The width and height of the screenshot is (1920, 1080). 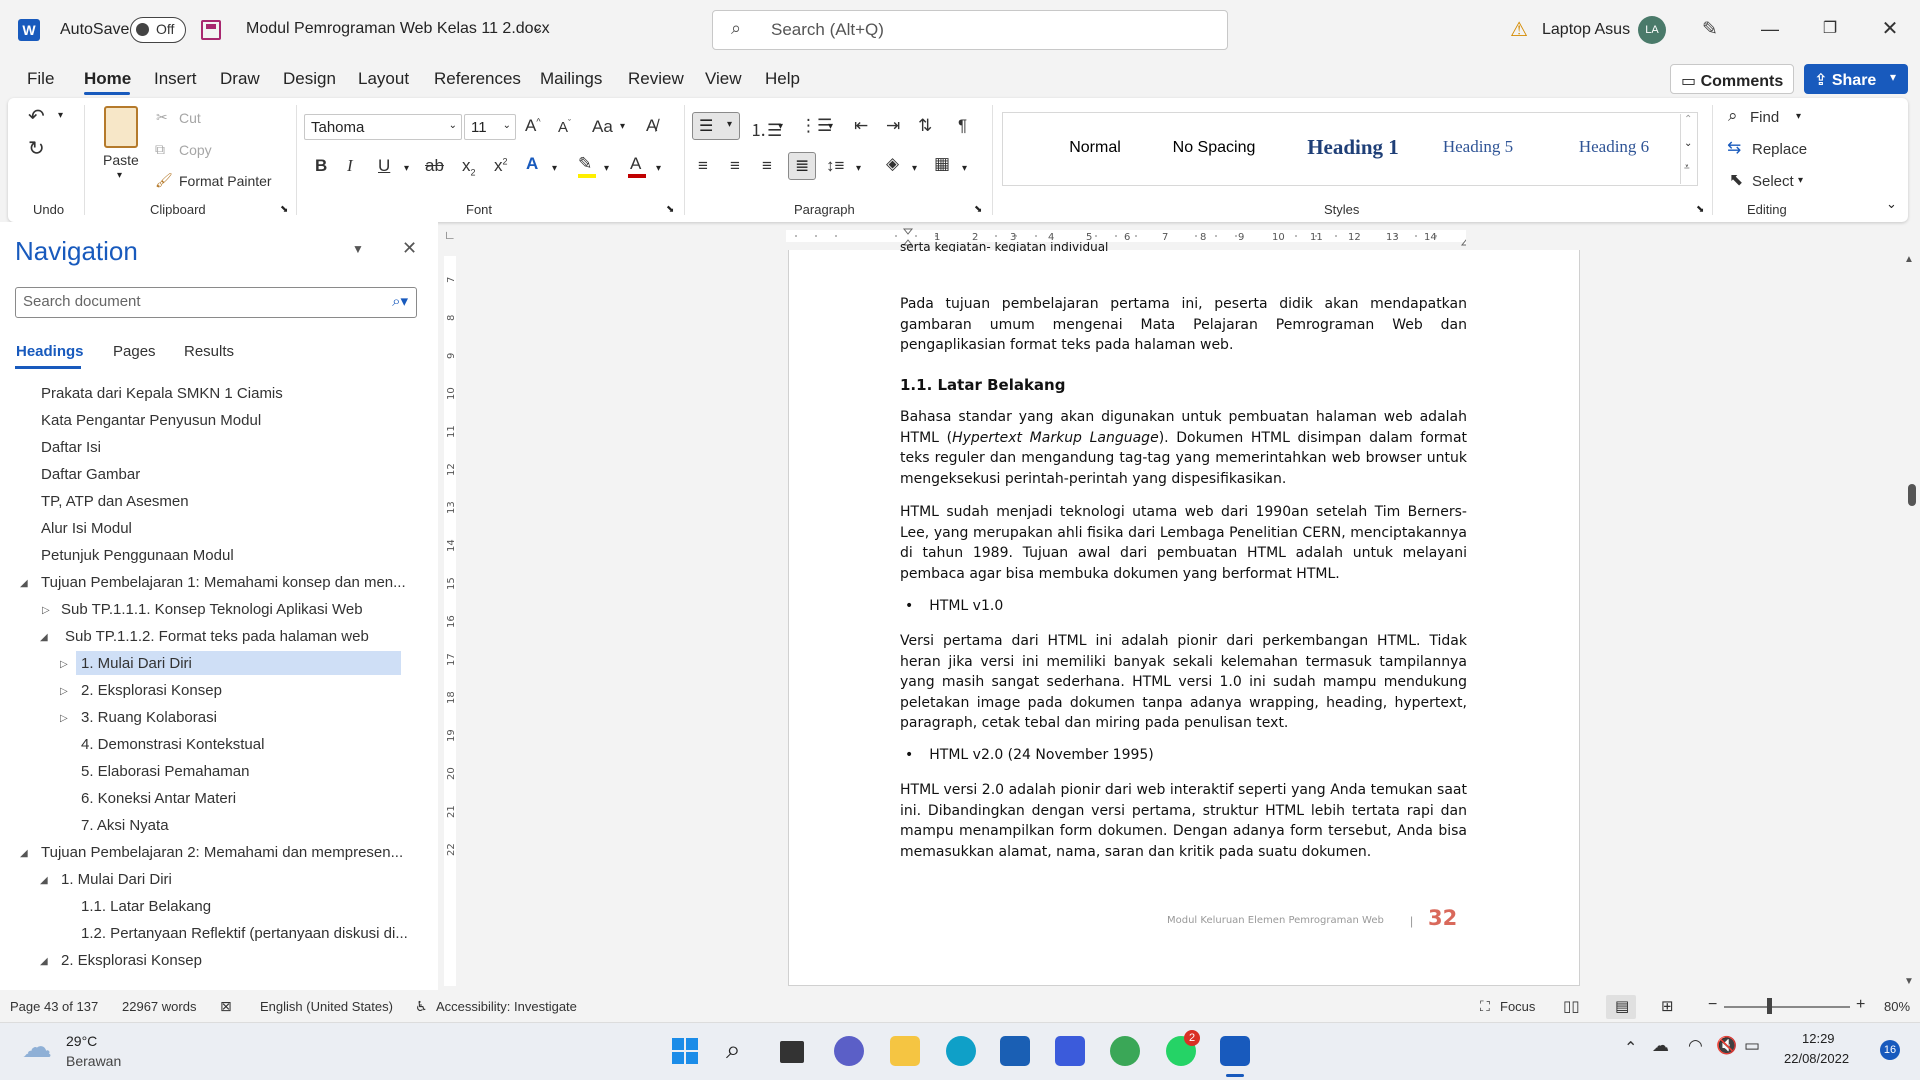 What do you see at coordinates (409, 248) in the screenshot?
I see `nav-close-icon: ✕` at bounding box center [409, 248].